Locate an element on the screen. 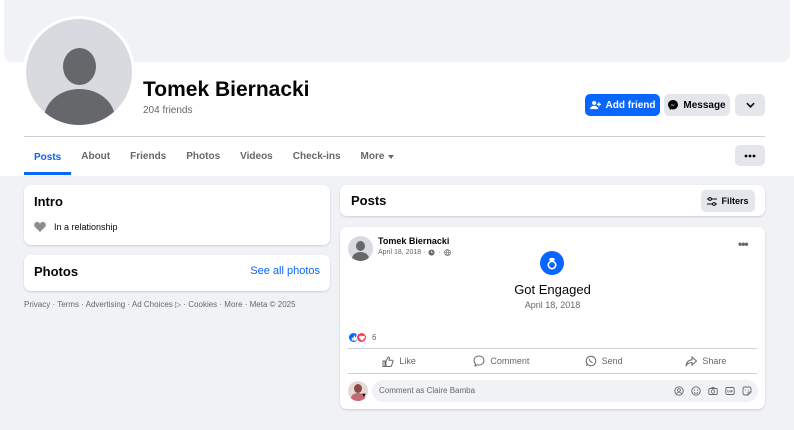 This screenshot has height=430, width=794. posts-title: Posts is located at coordinates (369, 200).